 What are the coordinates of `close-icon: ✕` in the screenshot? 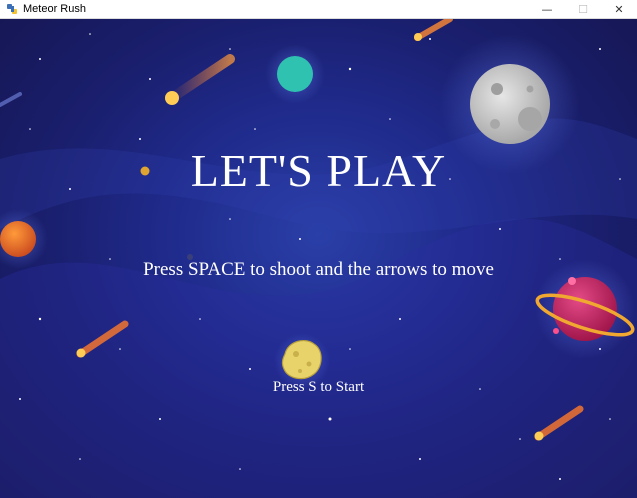 It's located at (619, 9).